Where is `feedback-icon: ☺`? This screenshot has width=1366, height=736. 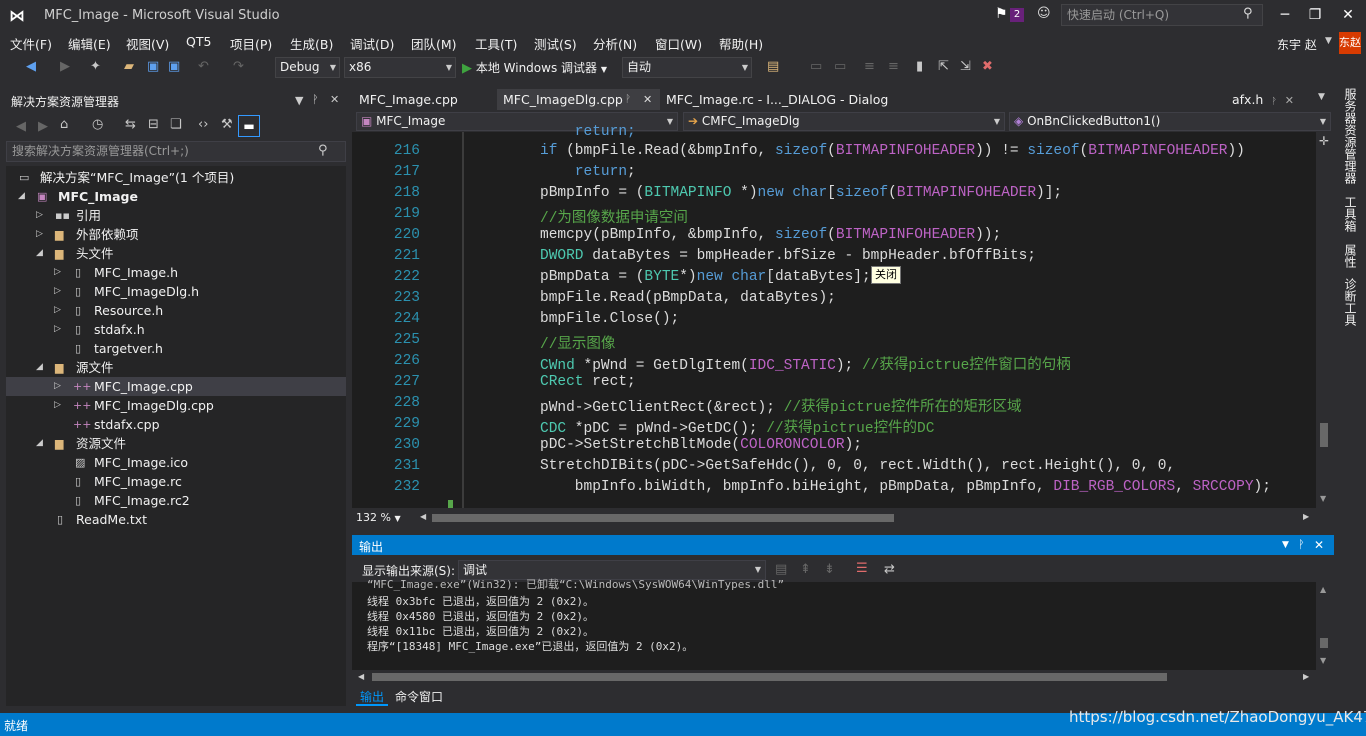
feedback-icon: ☺ is located at coordinates (1044, 13).